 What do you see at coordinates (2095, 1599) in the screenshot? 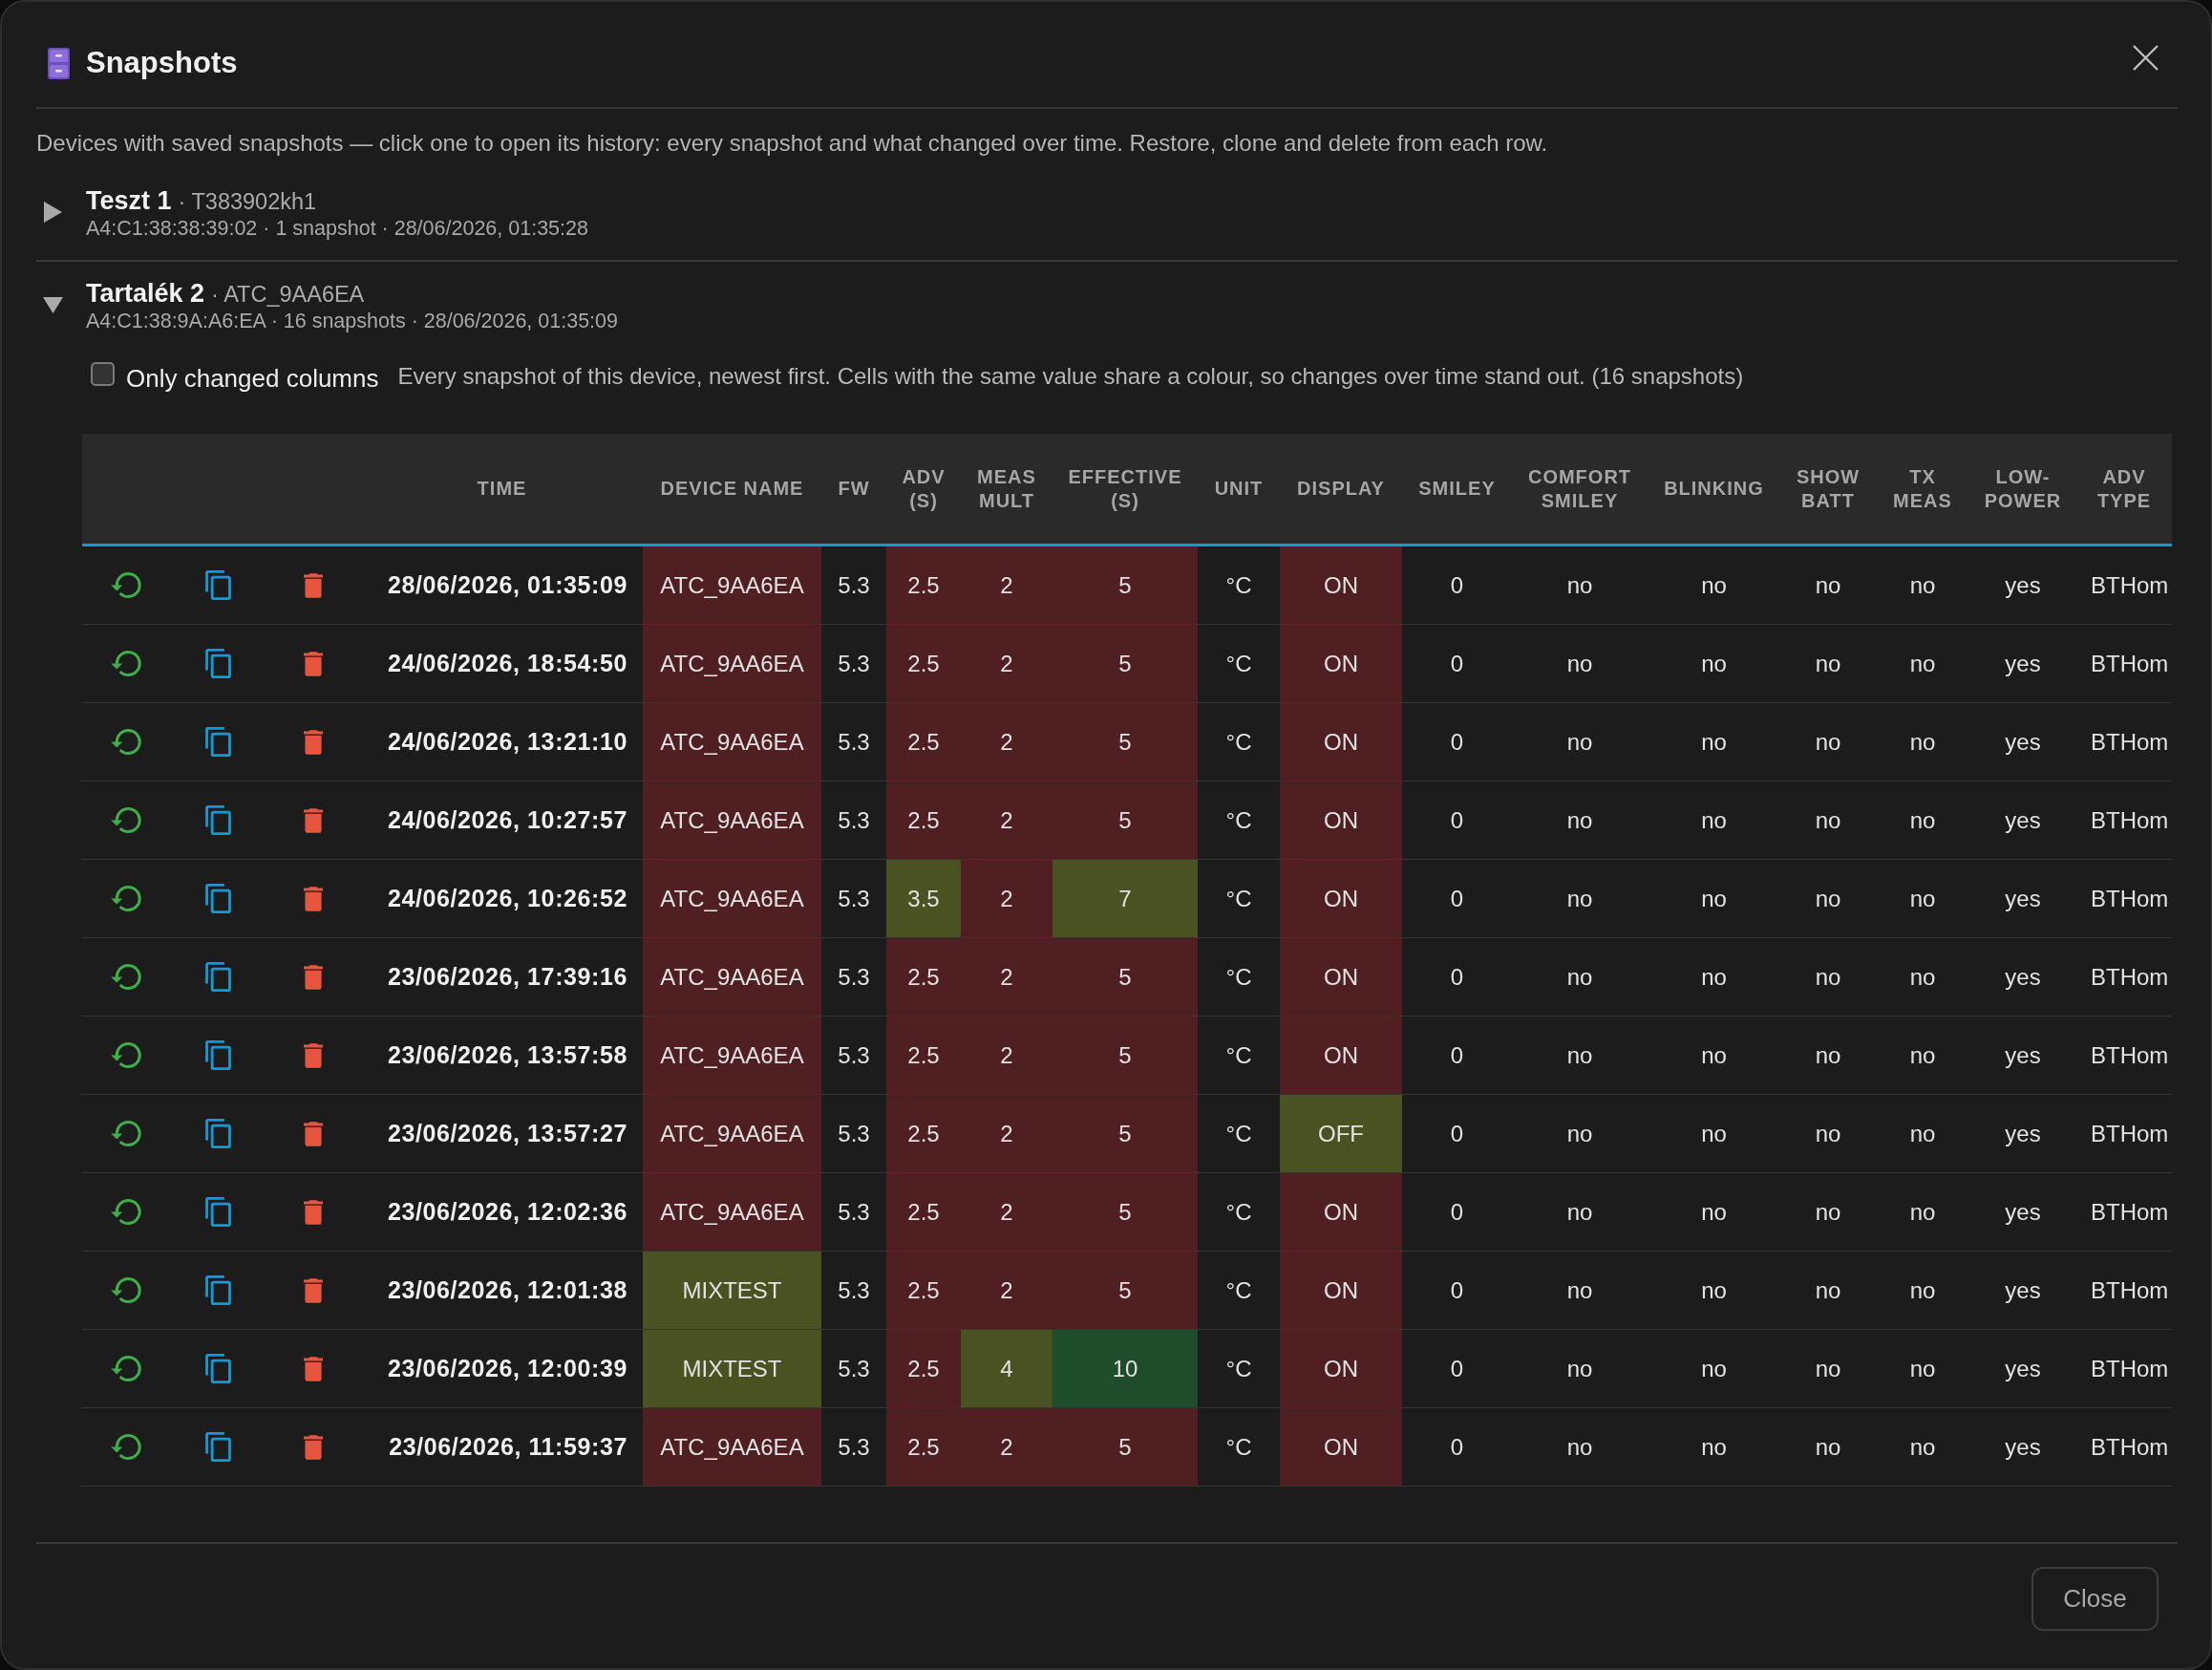
I see `close-button: Close` at bounding box center [2095, 1599].